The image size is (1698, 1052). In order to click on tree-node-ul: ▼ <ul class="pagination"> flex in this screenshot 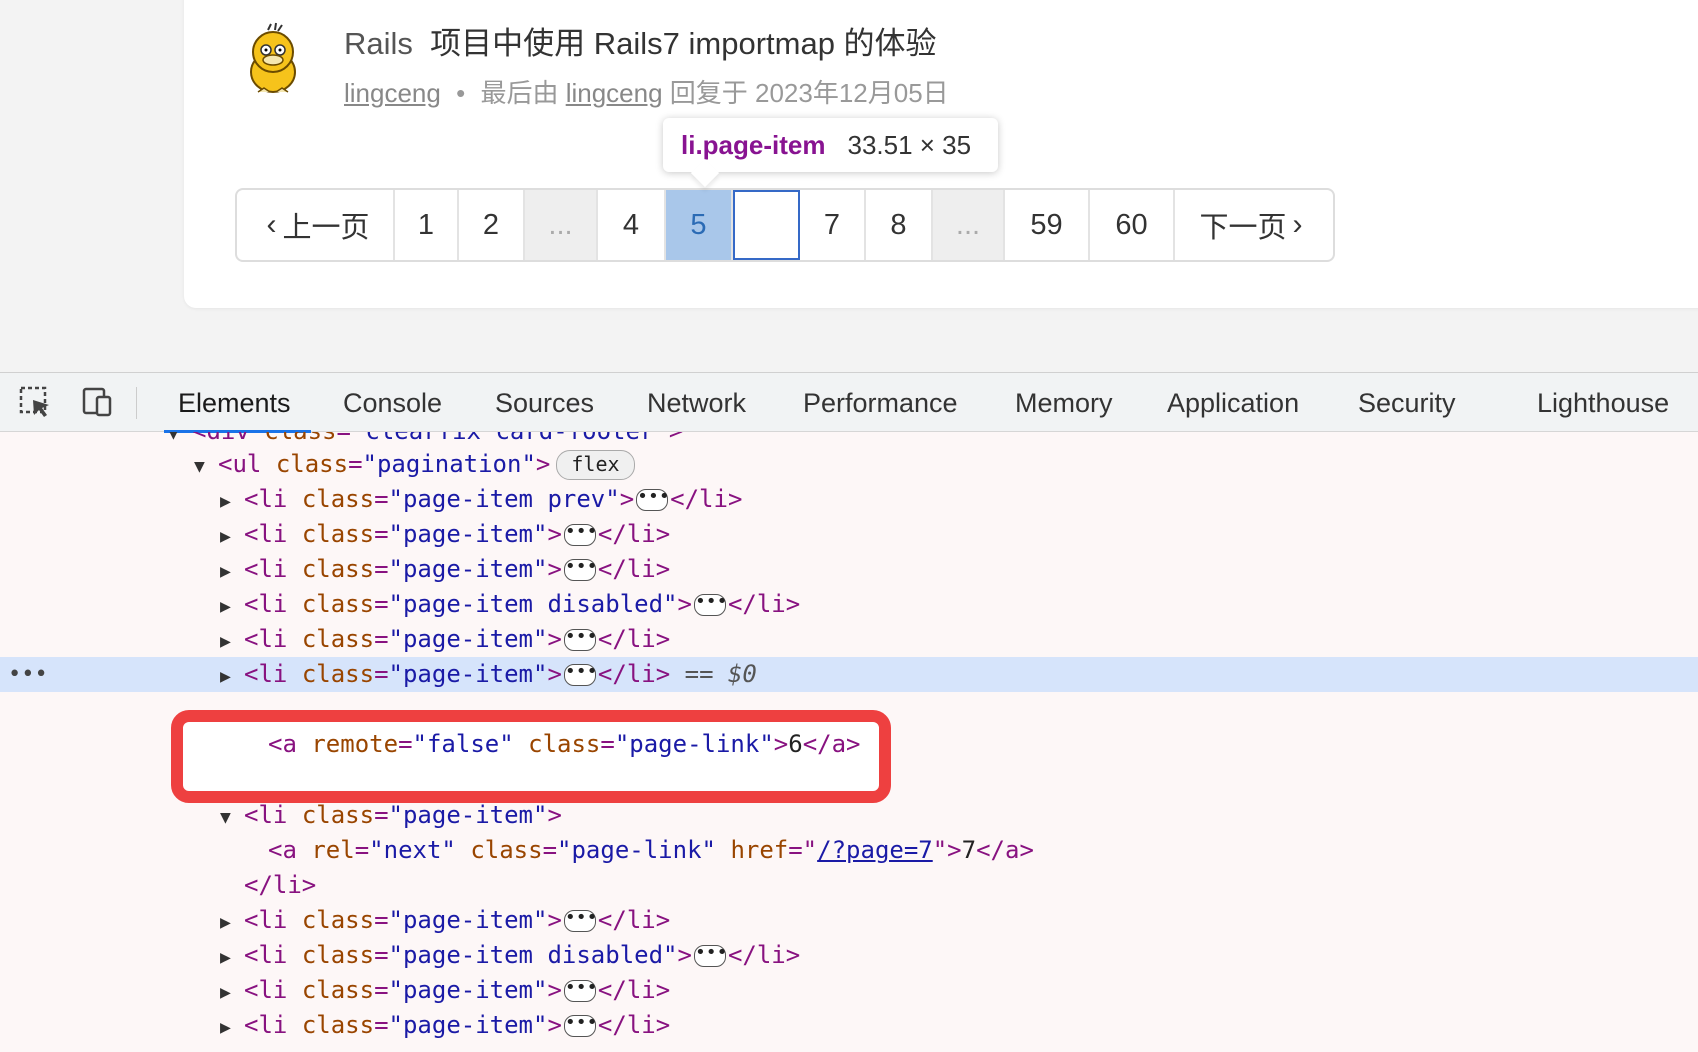, I will do `click(414, 464)`.